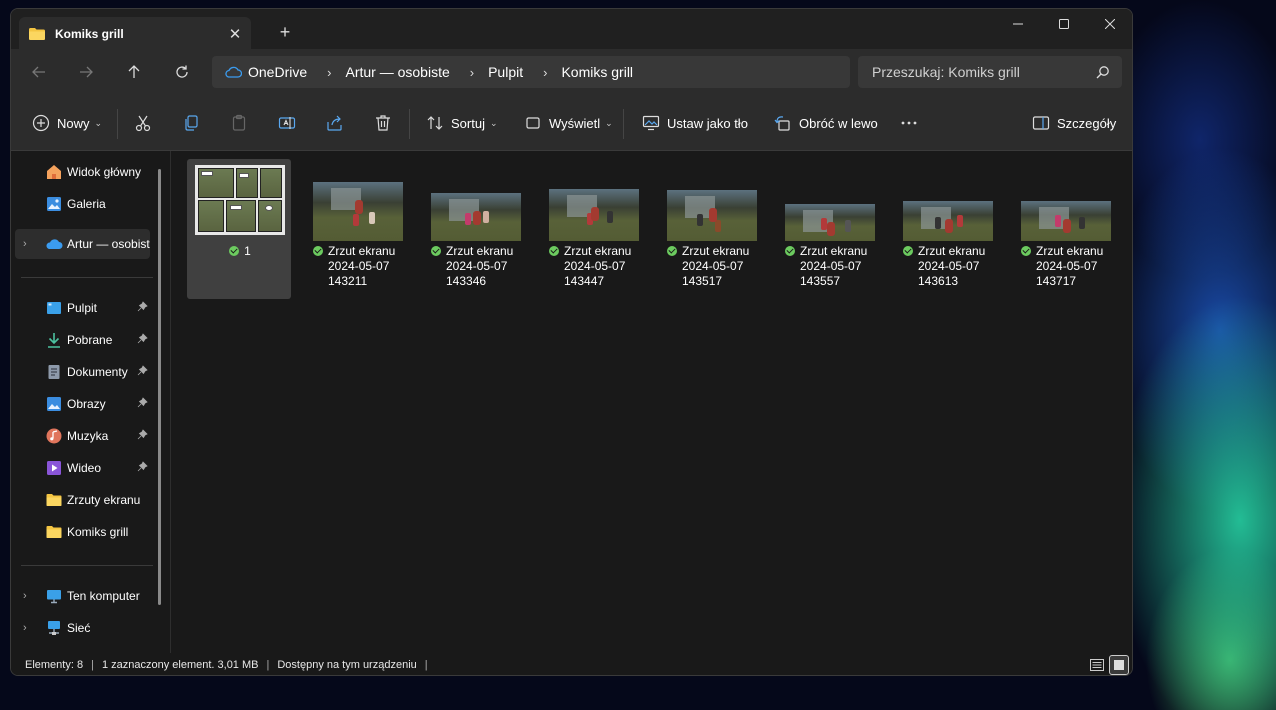 This screenshot has height=710, width=1276. What do you see at coordinates (568, 123) in the screenshot?
I see `view-button: Wyświetl ⌄` at bounding box center [568, 123].